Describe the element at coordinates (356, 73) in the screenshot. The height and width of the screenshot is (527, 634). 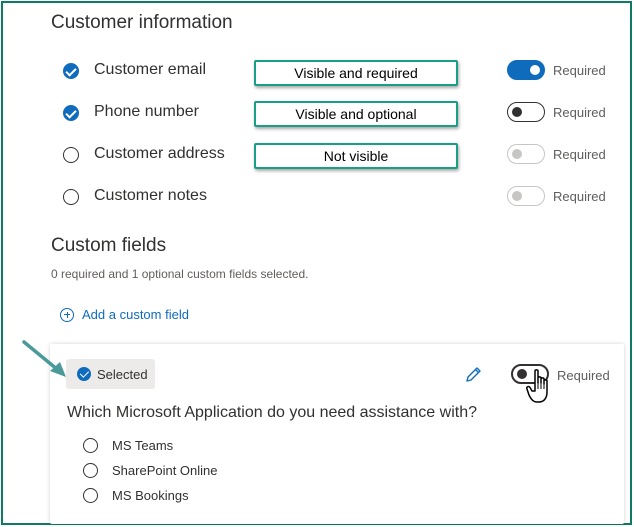
I see `callout-visible-required: Visible and required` at that location.